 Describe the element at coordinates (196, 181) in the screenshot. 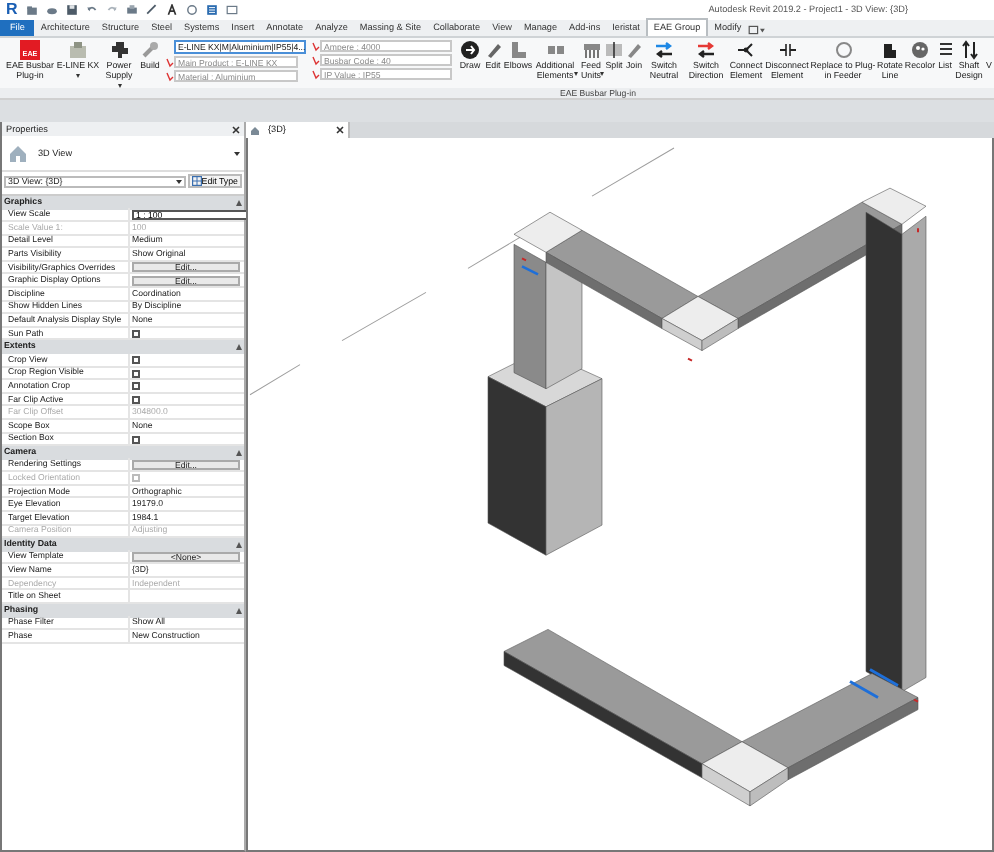

I see `grid-icon` at that location.